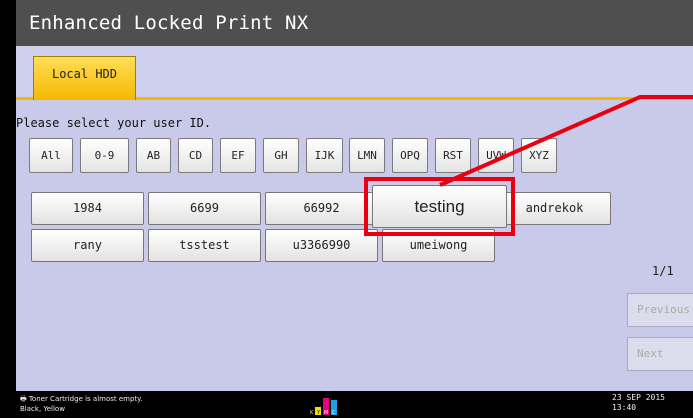 This screenshot has height=418, width=693. I want to click on toner-level-icon: K Y M C, so click(323, 406).